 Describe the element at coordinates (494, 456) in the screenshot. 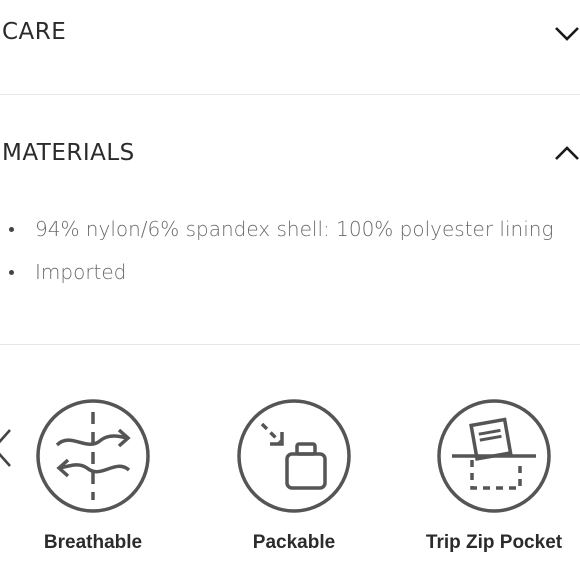

I see `trip-zip-pocket-icon` at that location.